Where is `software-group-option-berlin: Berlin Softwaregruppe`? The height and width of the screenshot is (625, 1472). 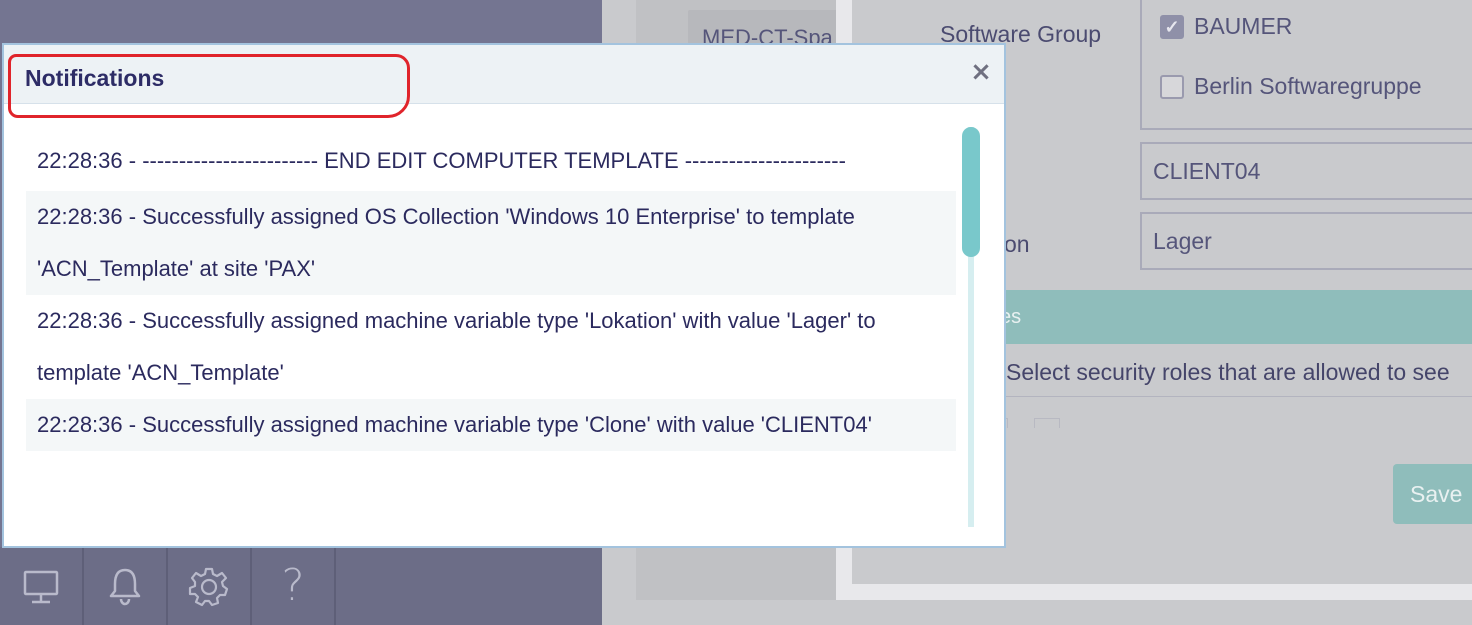
software-group-option-berlin: Berlin Softwaregruppe is located at coordinates (1291, 86).